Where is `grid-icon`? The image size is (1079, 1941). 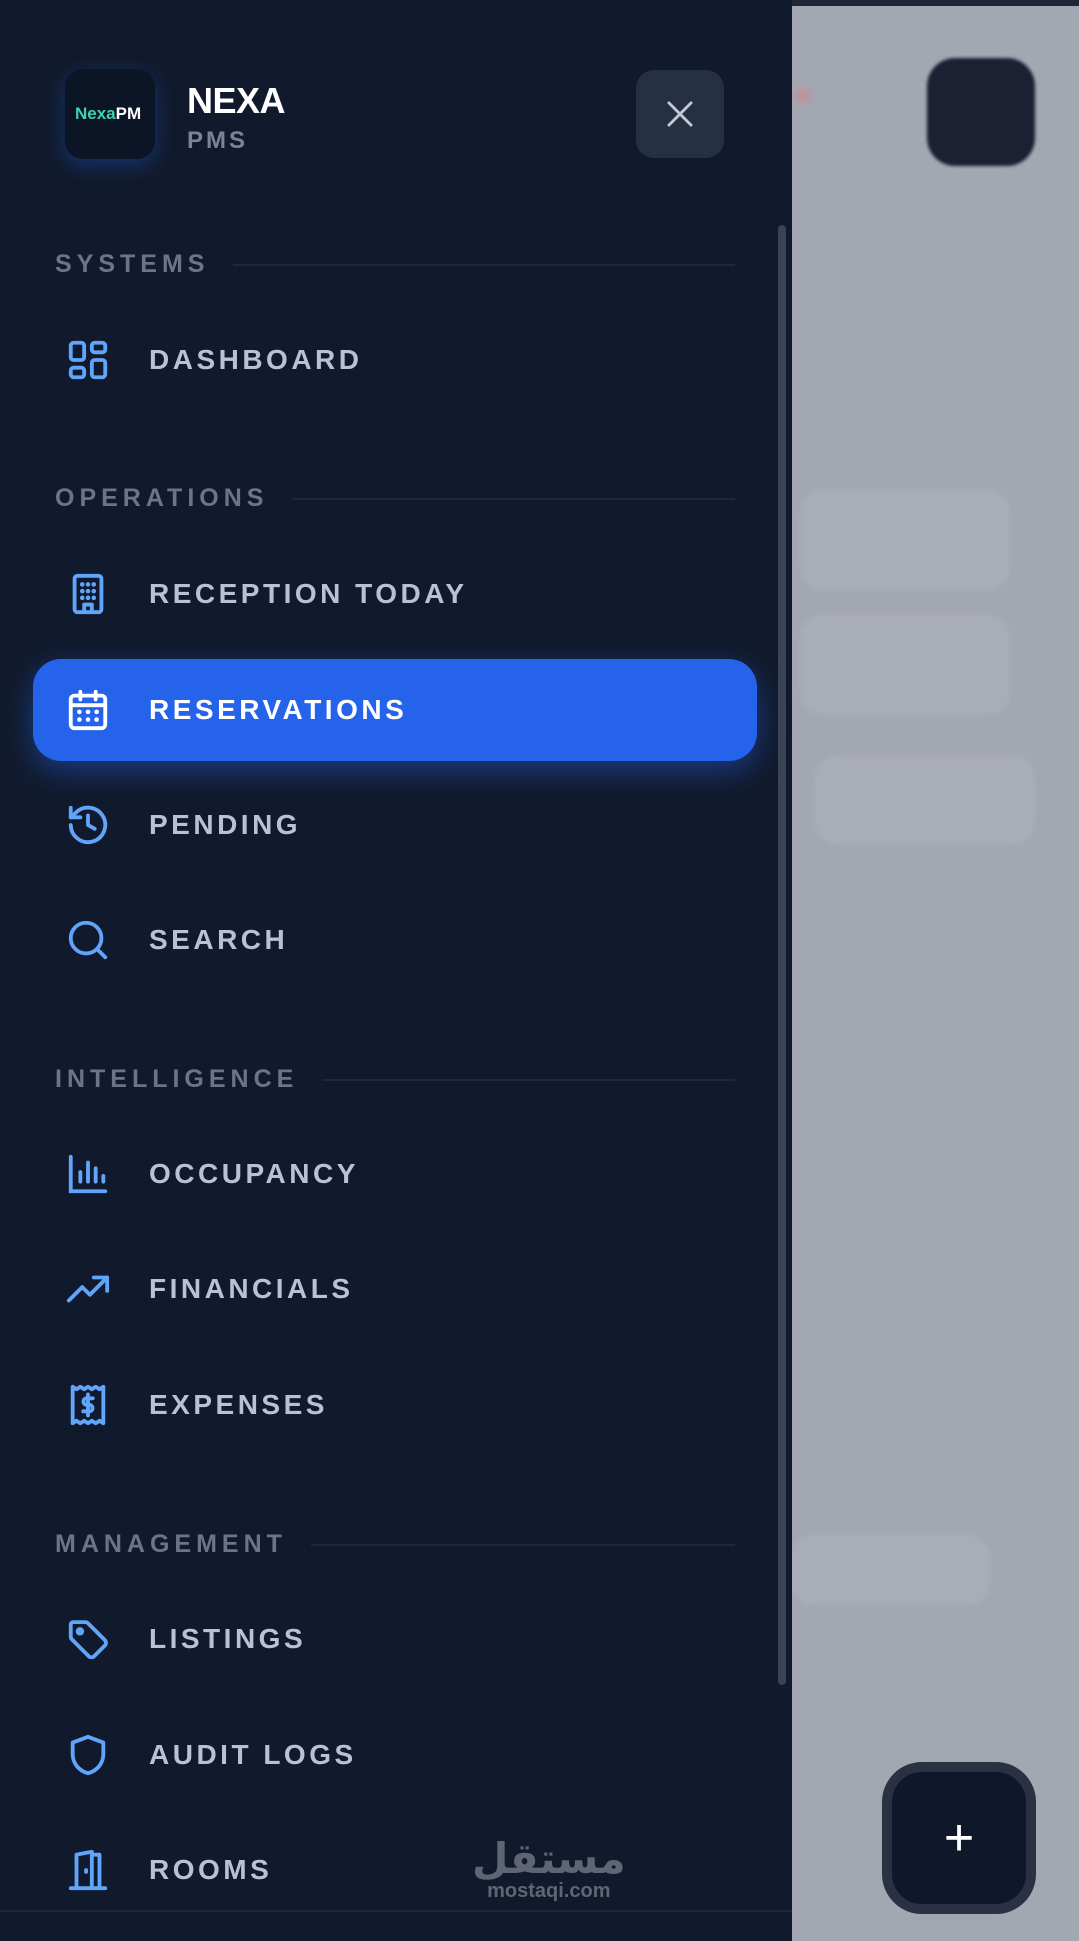 grid-icon is located at coordinates (88, 360).